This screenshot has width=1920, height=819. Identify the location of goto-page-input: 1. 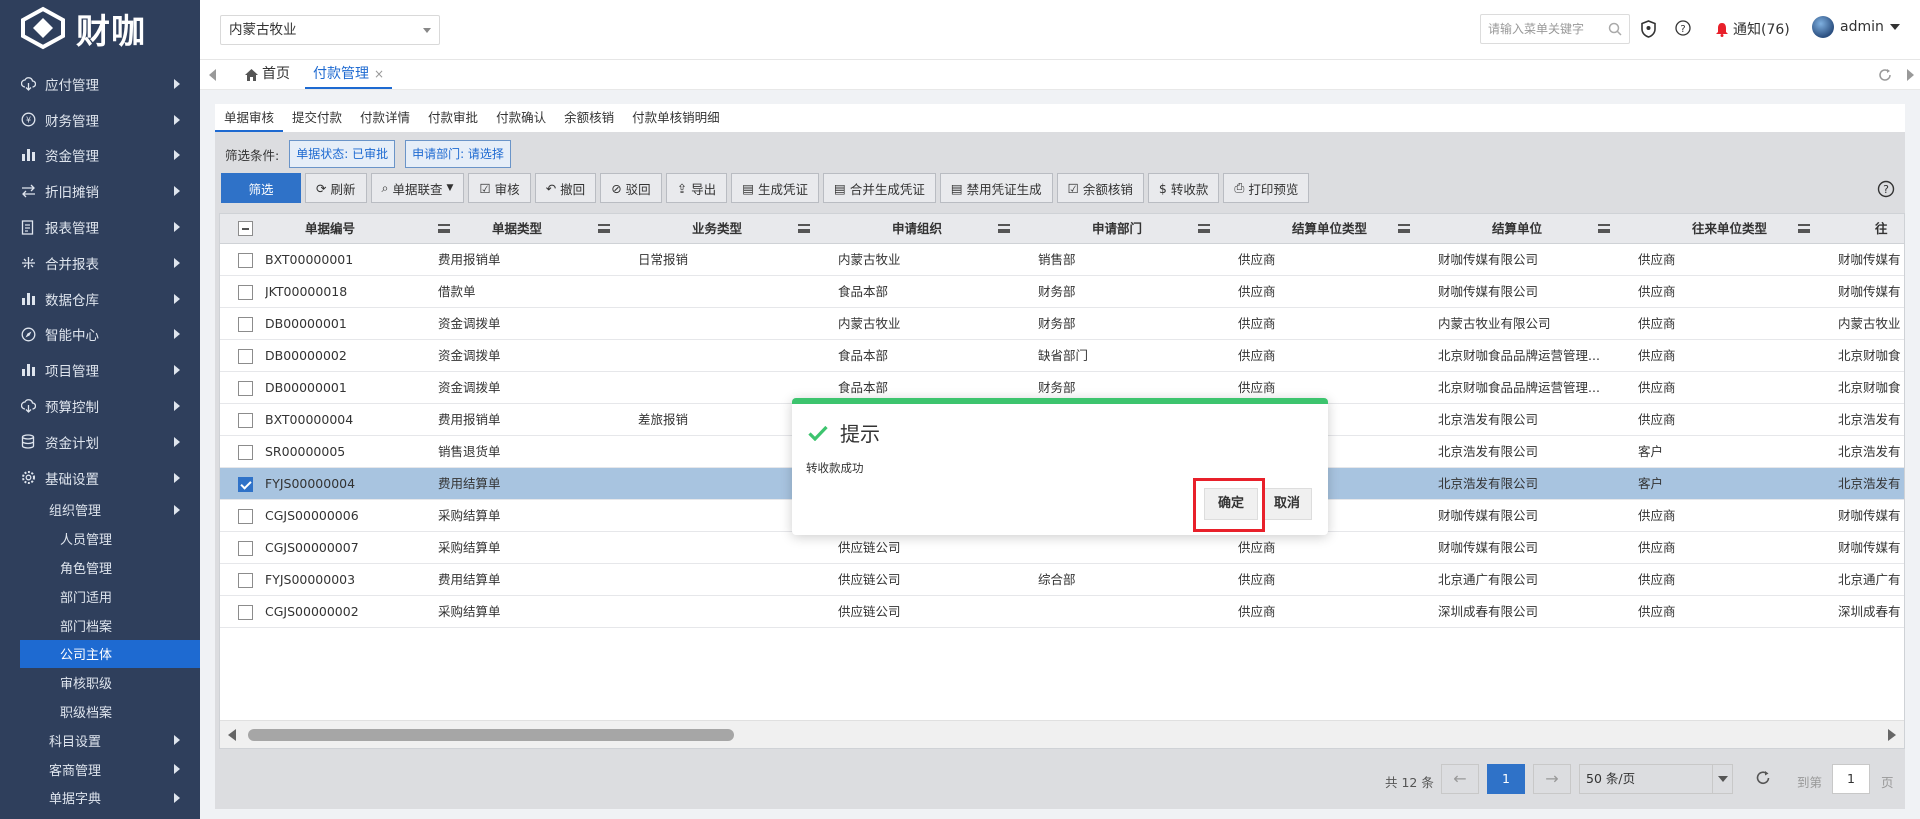
(1851, 779).